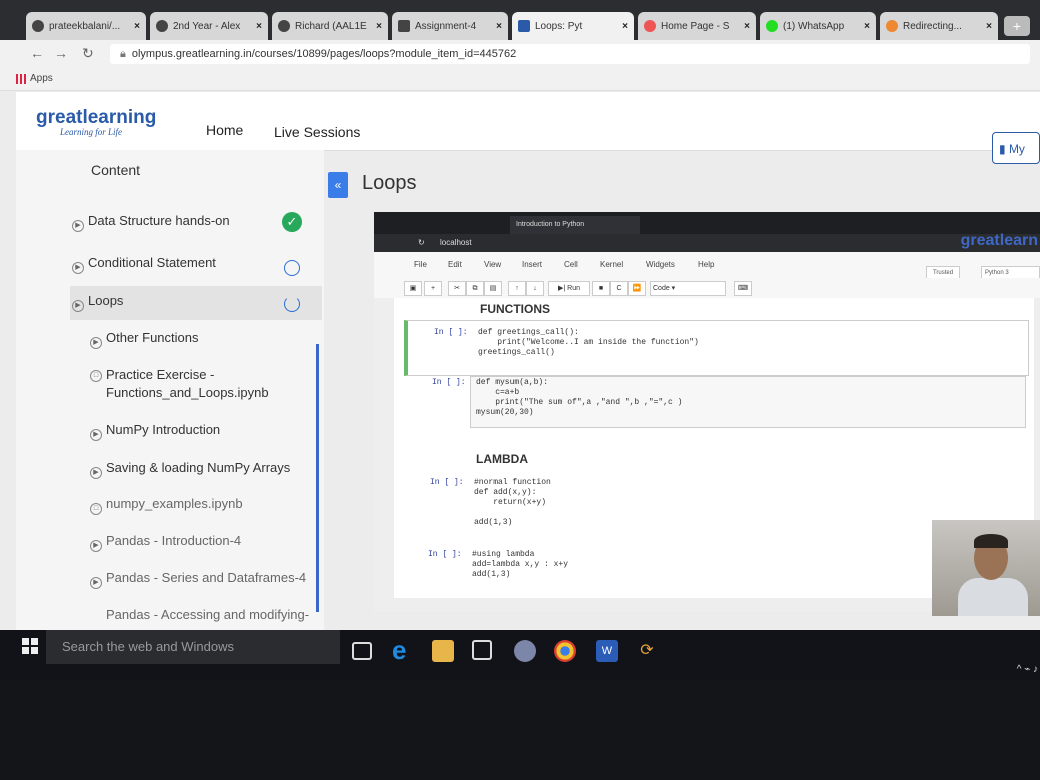 The height and width of the screenshot is (780, 1040). I want to click on sidebar-item-pandas-accessing: Pandas - Accessing and modifying-, so click(224, 615).